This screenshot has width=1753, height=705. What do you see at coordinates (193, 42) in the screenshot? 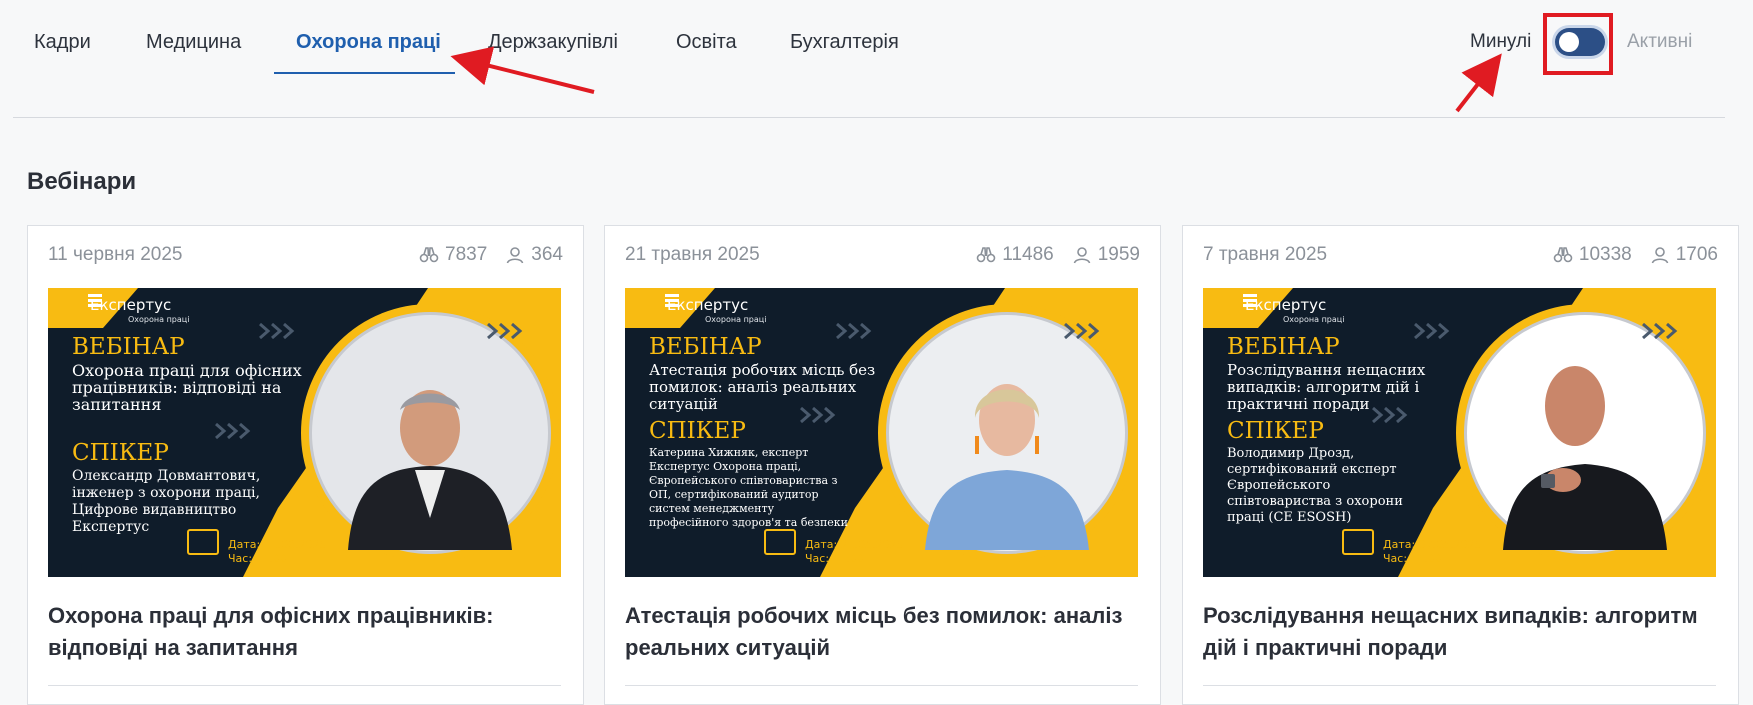
I see `tab-medytsyna: Медицина` at bounding box center [193, 42].